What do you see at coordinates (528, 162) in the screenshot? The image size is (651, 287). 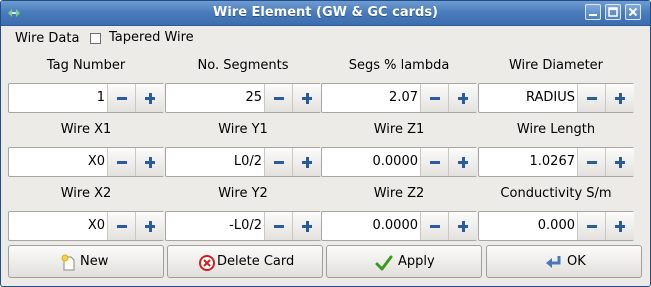 I see `wire-length-value: 1.0267` at bounding box center [528, 162].